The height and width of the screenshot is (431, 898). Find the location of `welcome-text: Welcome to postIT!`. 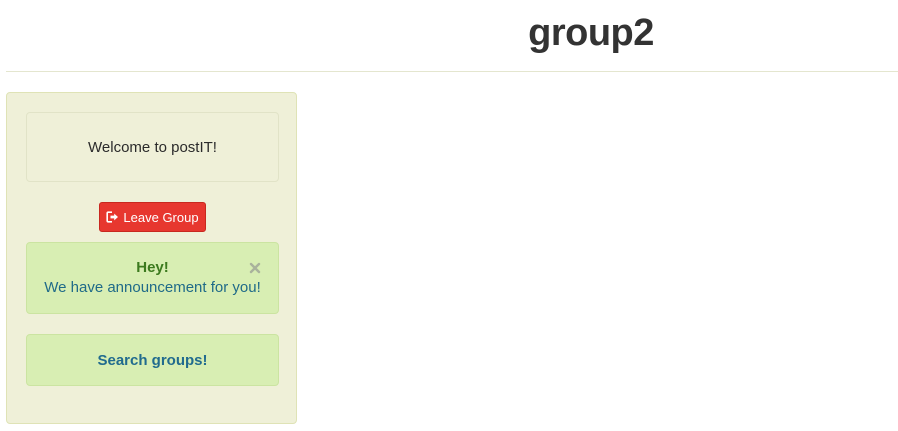

welcome-text: Welcome to postIT! is located at coordinates (152, 147).